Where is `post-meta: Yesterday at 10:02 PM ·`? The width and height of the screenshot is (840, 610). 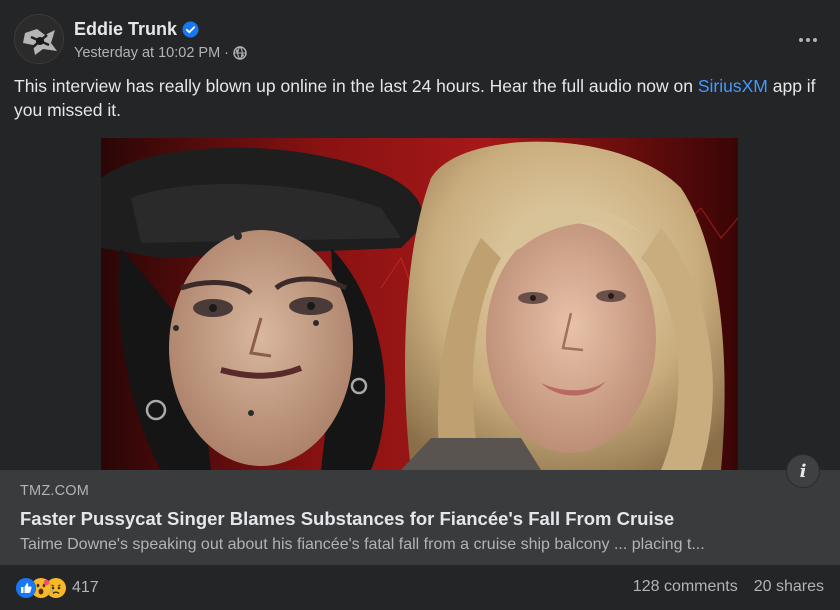 post-meta: Yesterday at 10:02 PM · is located at coordinates (160, 53).